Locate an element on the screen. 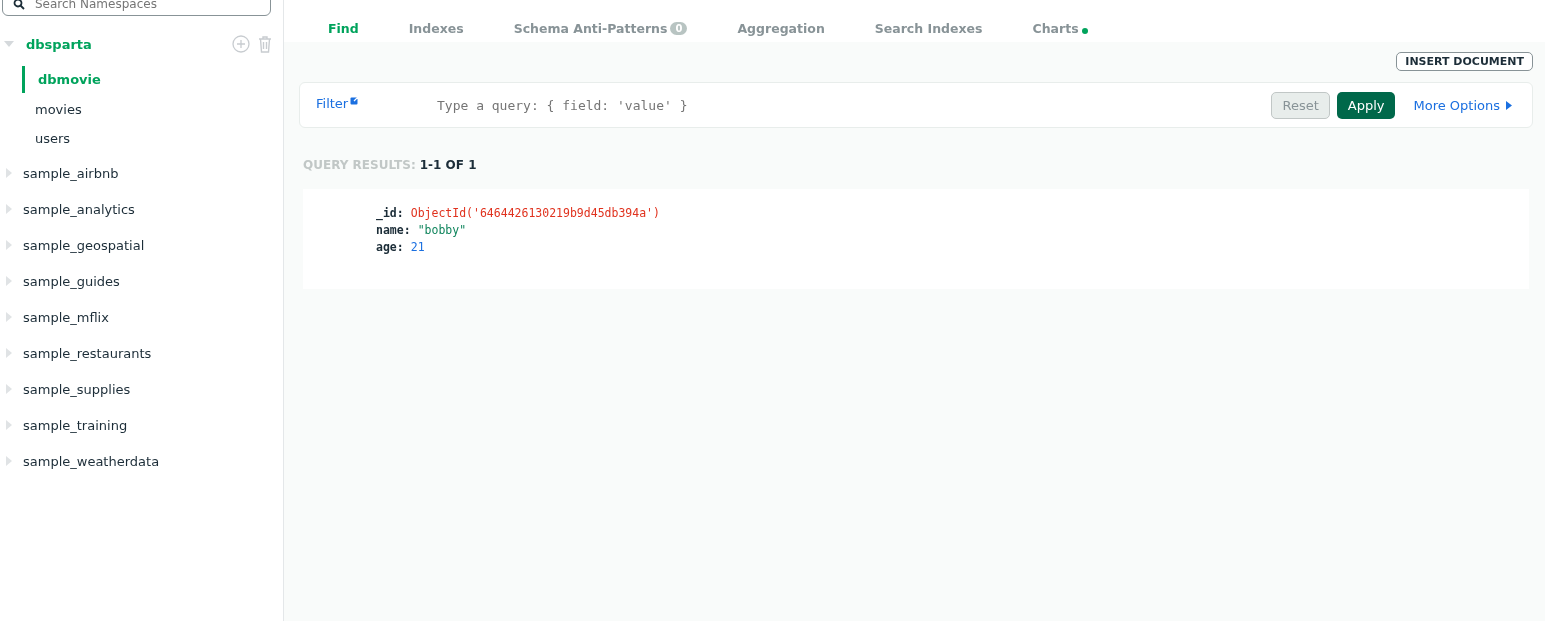 The image size is (1545, 621). more-options-link: More Options is located at coordinates (1462, 105).